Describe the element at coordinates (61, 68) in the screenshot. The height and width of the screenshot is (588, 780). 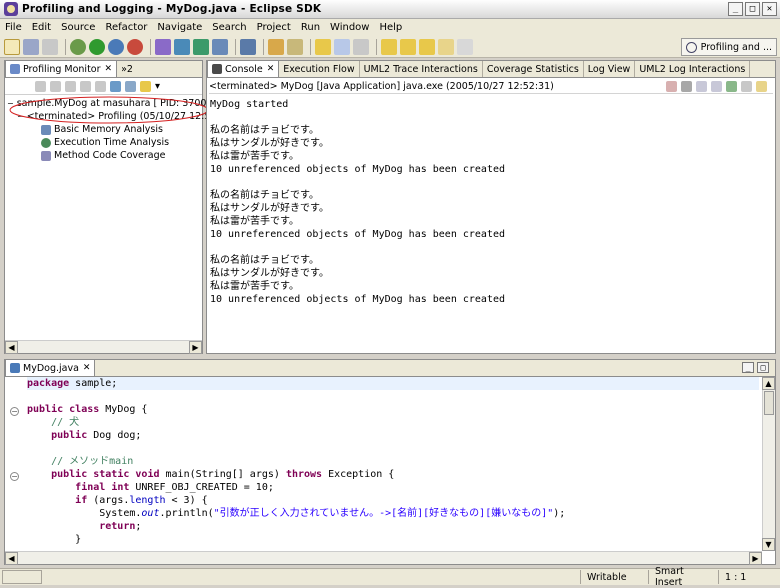
I see `tab-profiling-monitor: Profiling Monitor ✕` at that location.